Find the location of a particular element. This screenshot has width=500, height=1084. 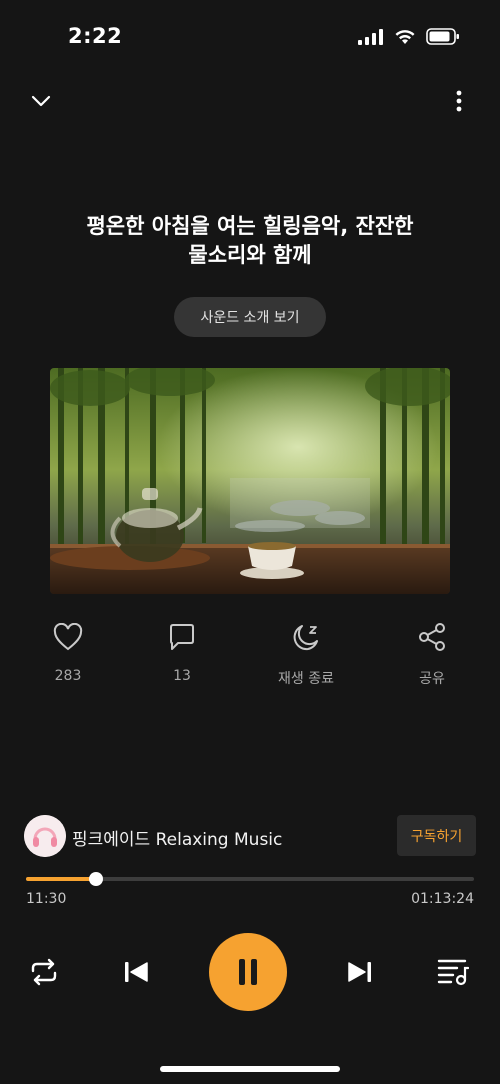

current-time: 11:30 is located at coordinates (46, 899).